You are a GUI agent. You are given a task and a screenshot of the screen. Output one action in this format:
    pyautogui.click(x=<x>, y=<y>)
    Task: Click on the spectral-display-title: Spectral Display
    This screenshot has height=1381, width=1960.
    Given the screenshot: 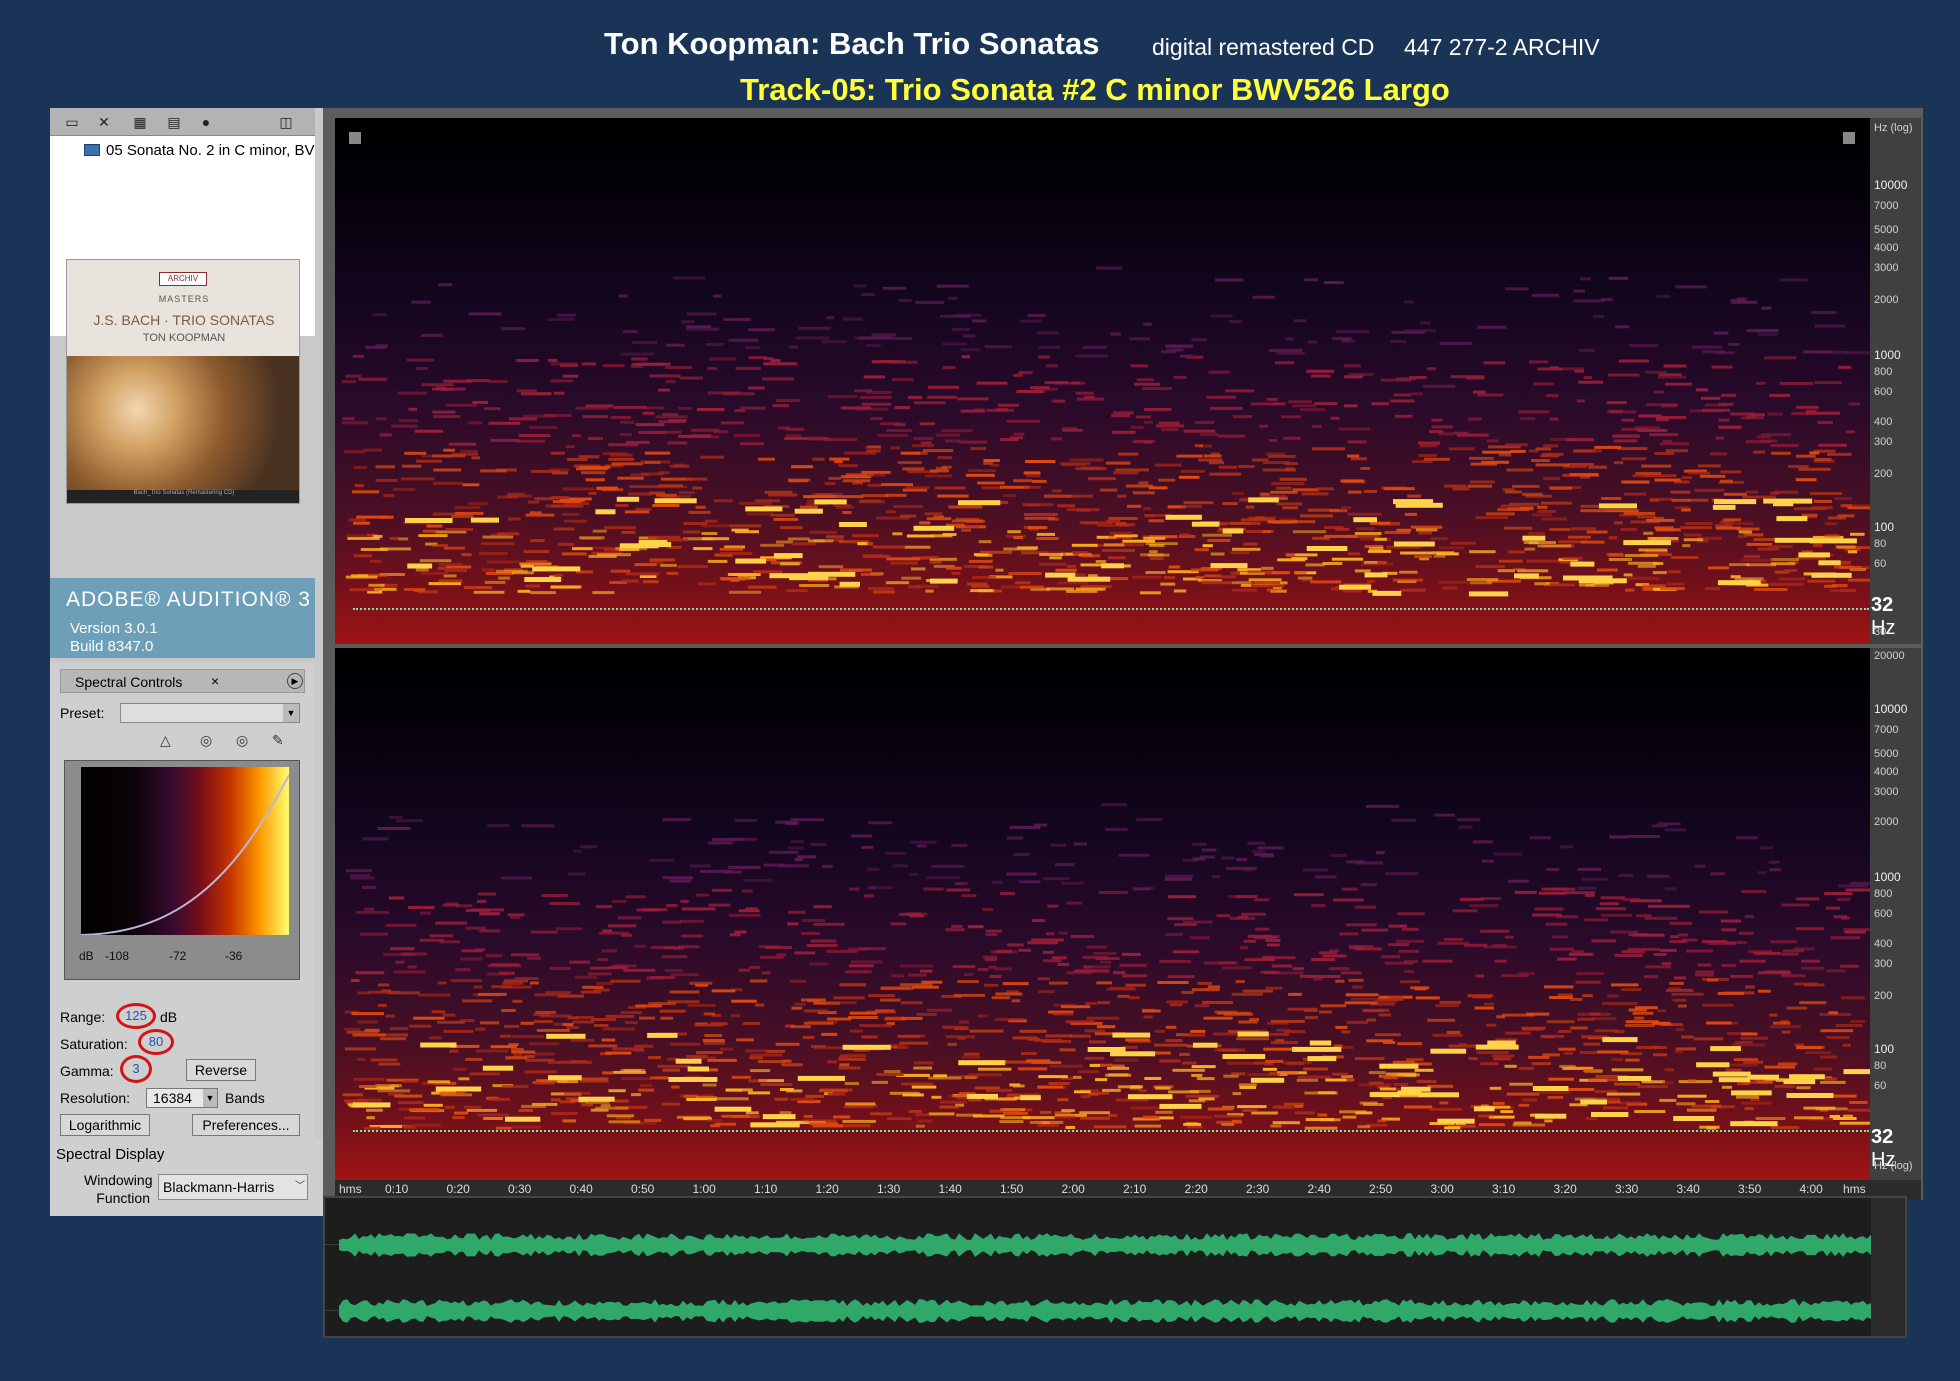 What is the action you would take?
    pyautogui.click(x=110, y=1154)
    